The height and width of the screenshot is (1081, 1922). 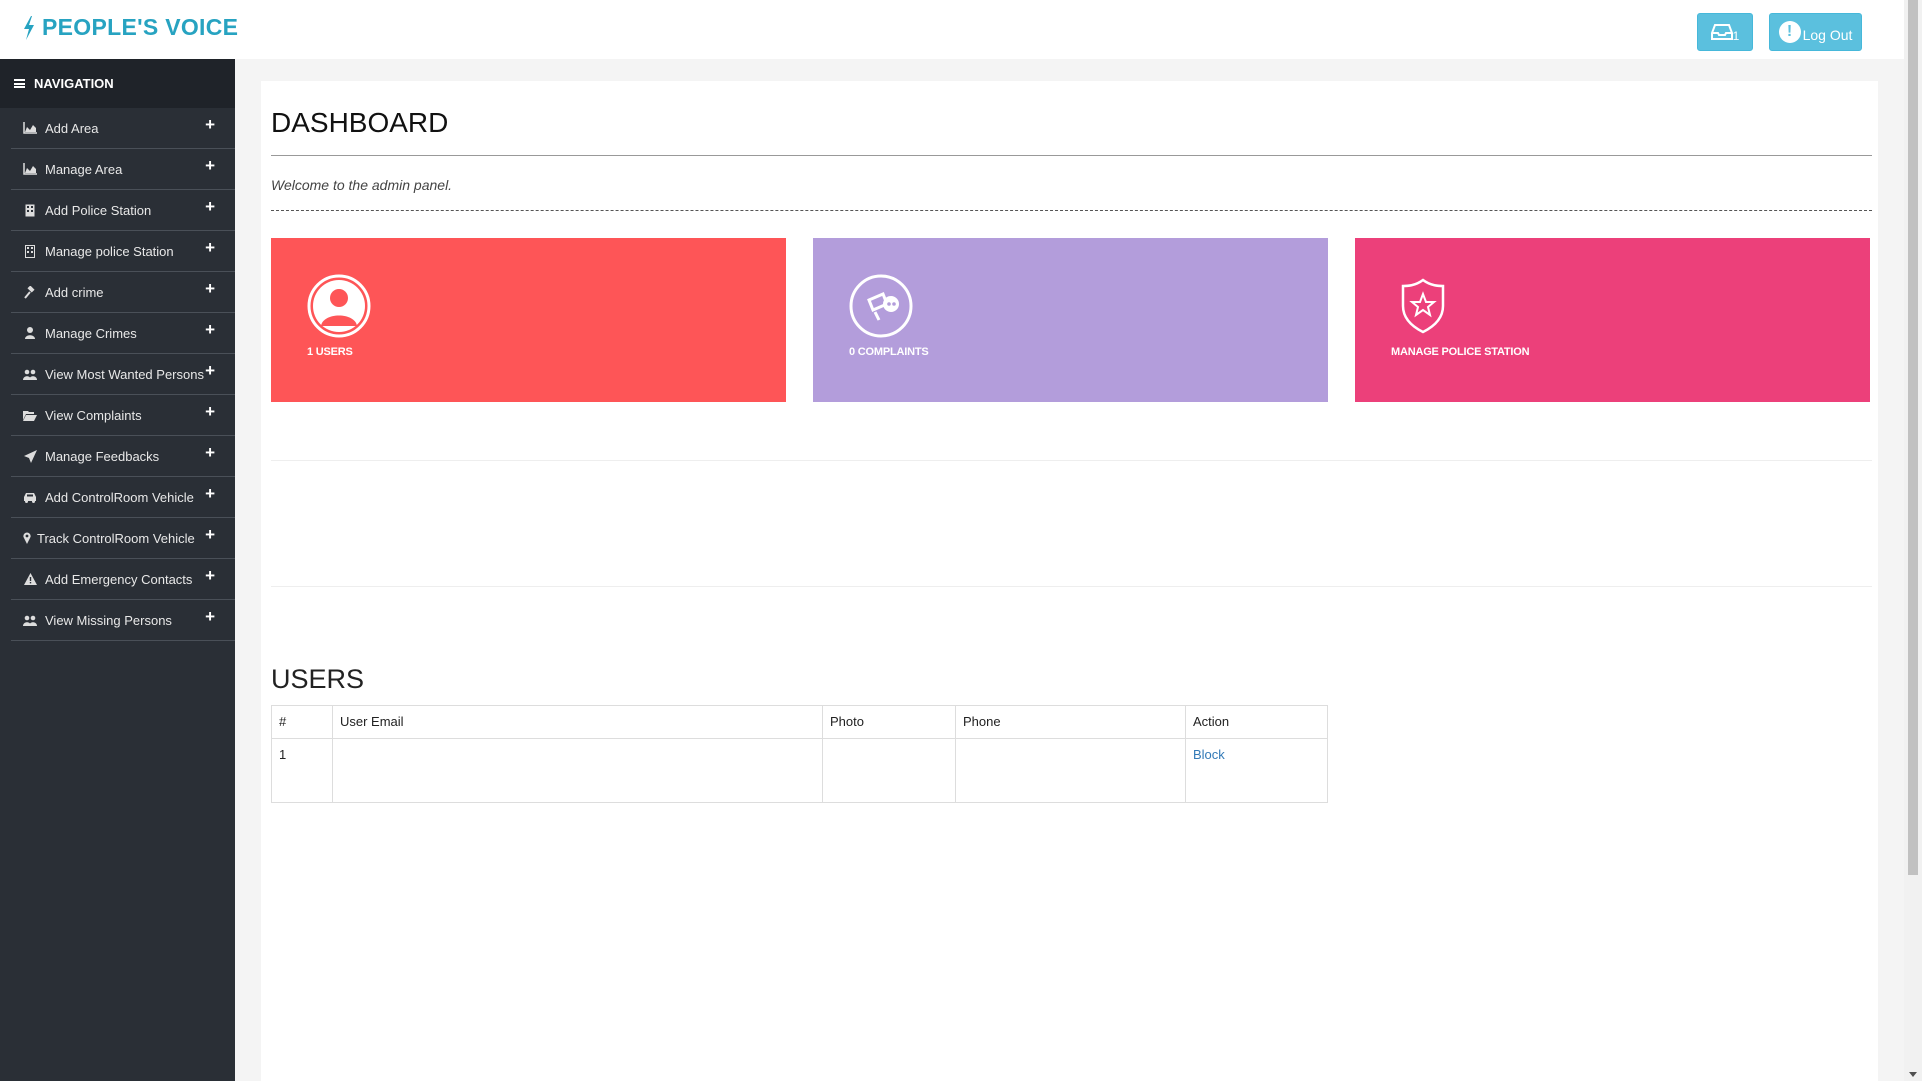 I want to click on navigation-heading-label: NAVIGATION, so click(x=74, y=83).